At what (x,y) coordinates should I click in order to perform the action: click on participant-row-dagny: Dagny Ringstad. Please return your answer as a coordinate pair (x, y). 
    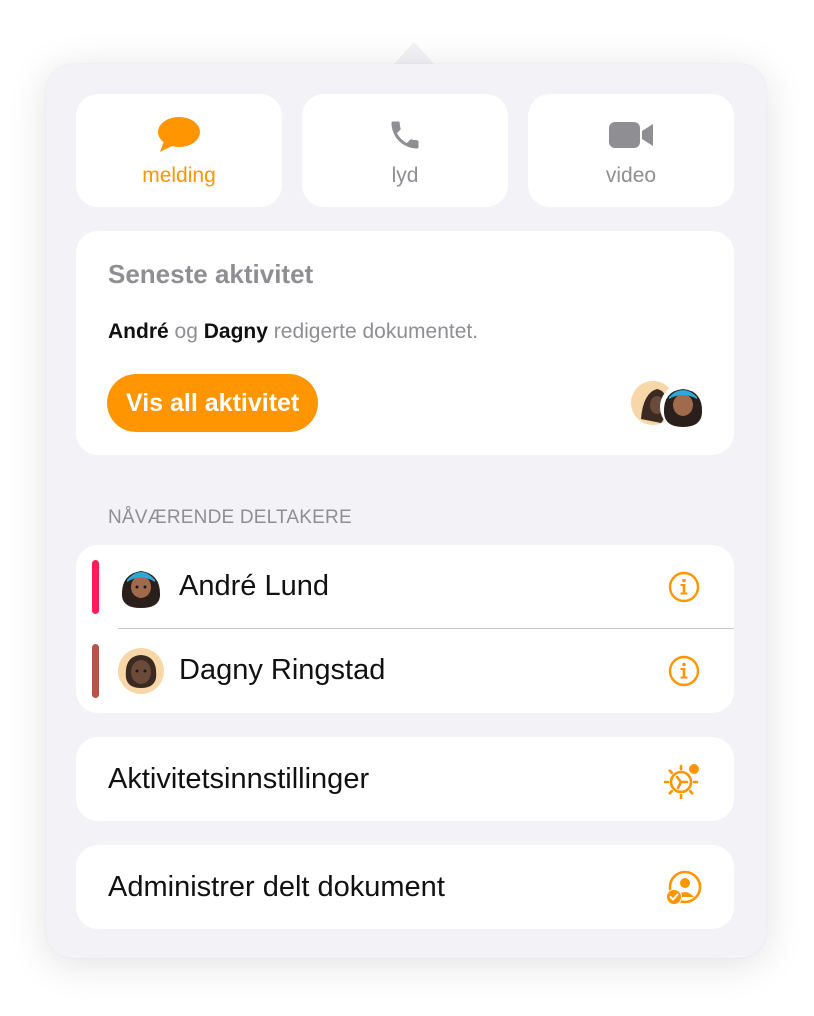
    Looking at the image, I should click on (405, 671).